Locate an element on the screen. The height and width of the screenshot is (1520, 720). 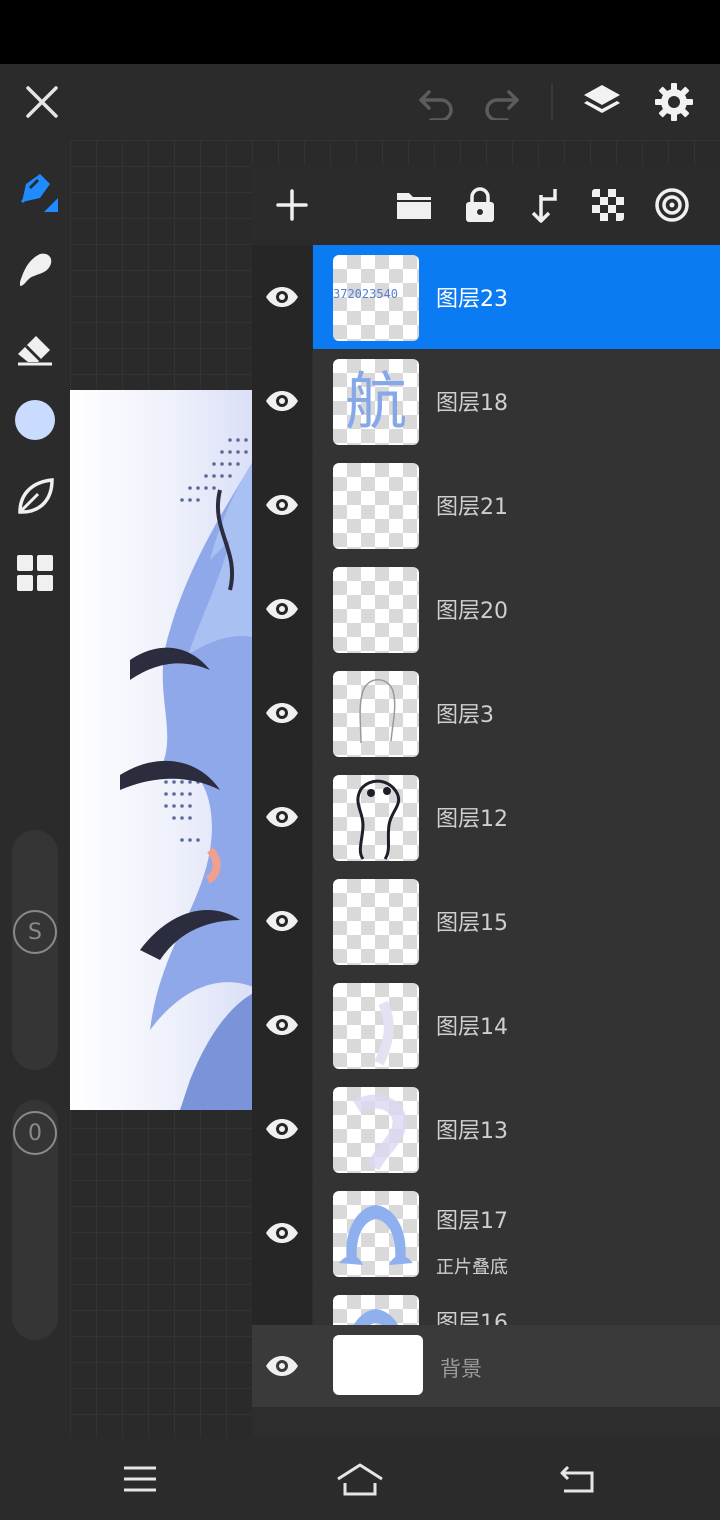
pen-icon is located at coordinates (35, 189).